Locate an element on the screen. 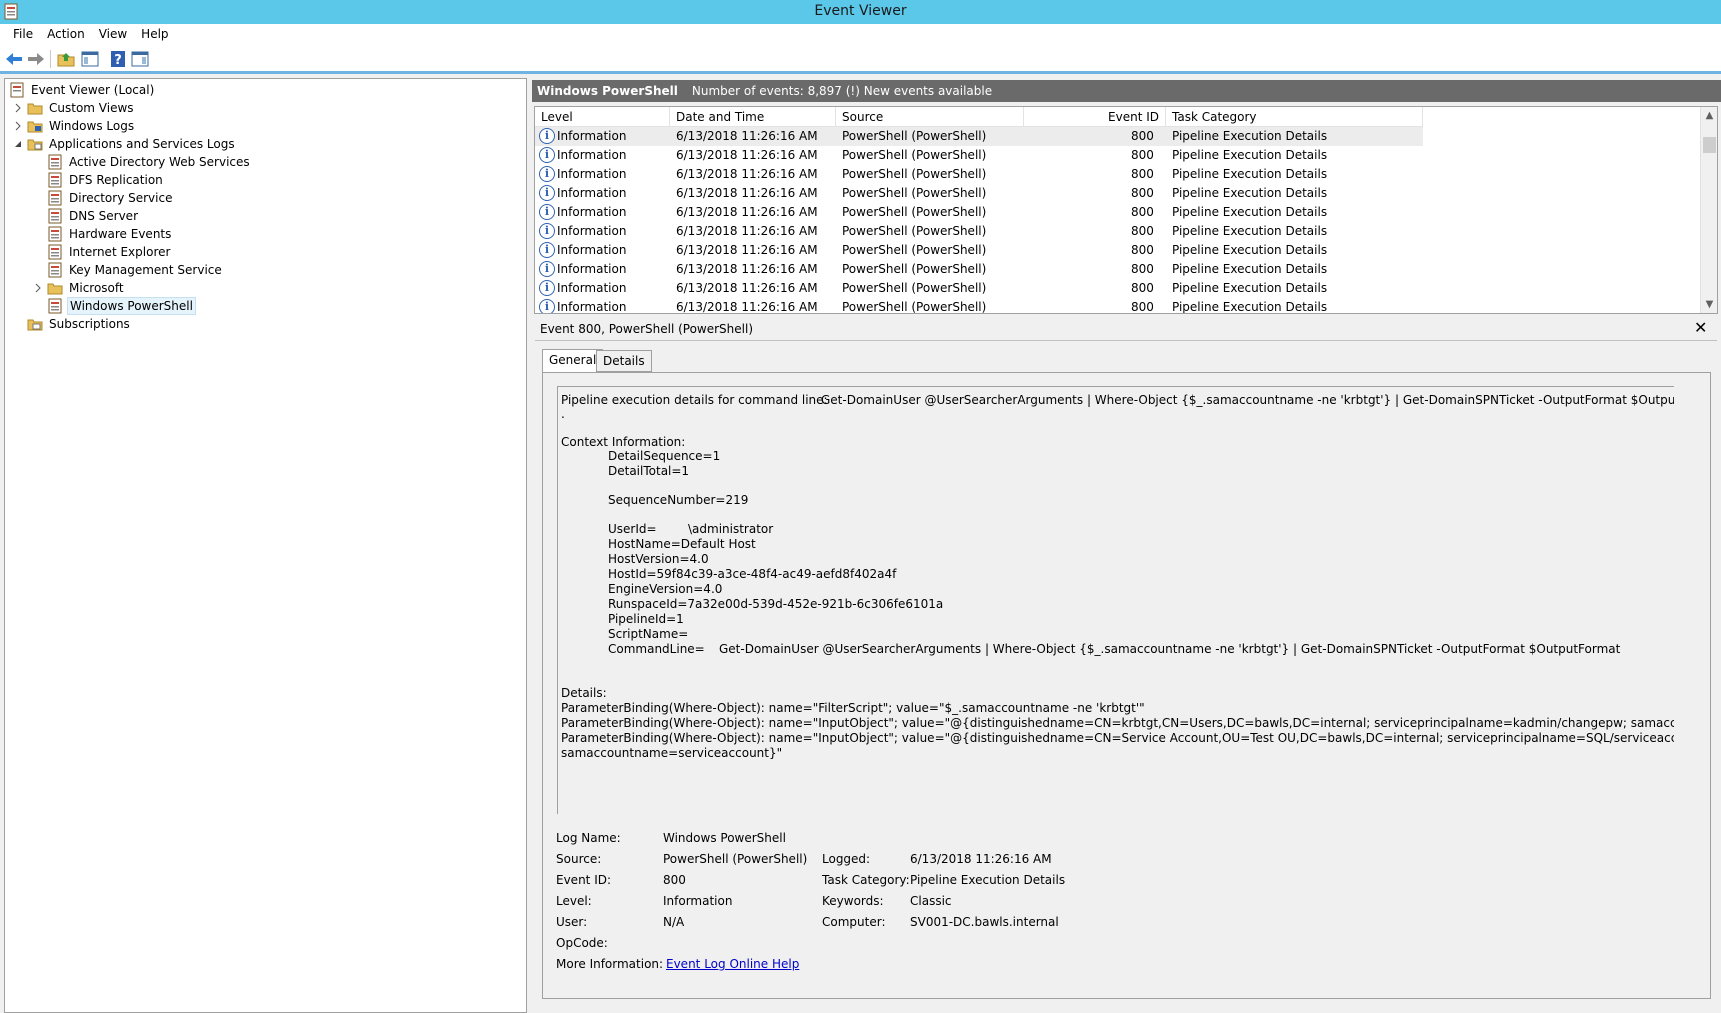 Image resolution: width=1721 pixels, height=1013 pixels. tree-item-log: Hardware Events is located at coordinates (110, 234).